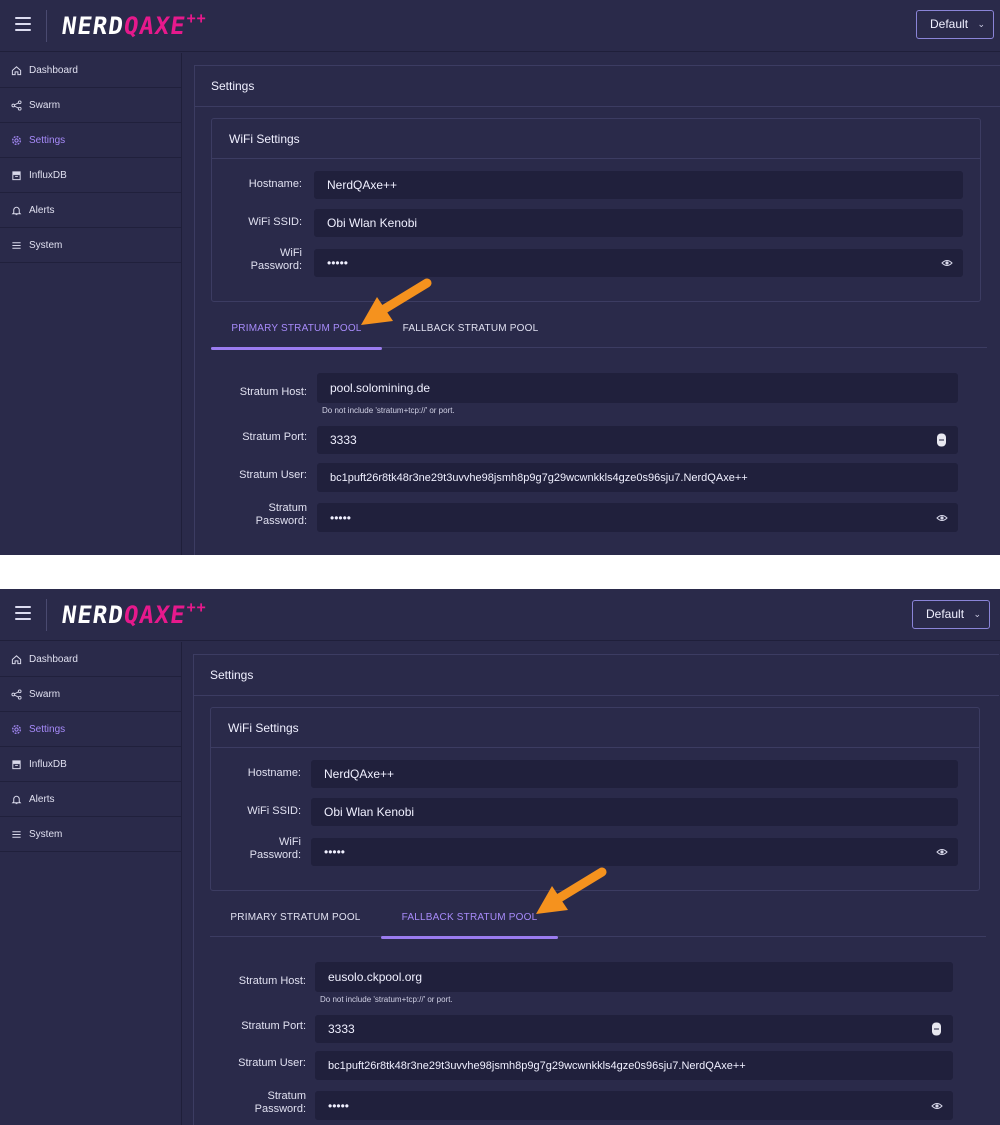 The width and height of the screenshot is (1000, 1125). Describe the element at coordinates (571, 890) in the screenshot. I see `annotation-arrow-icon` at that location.